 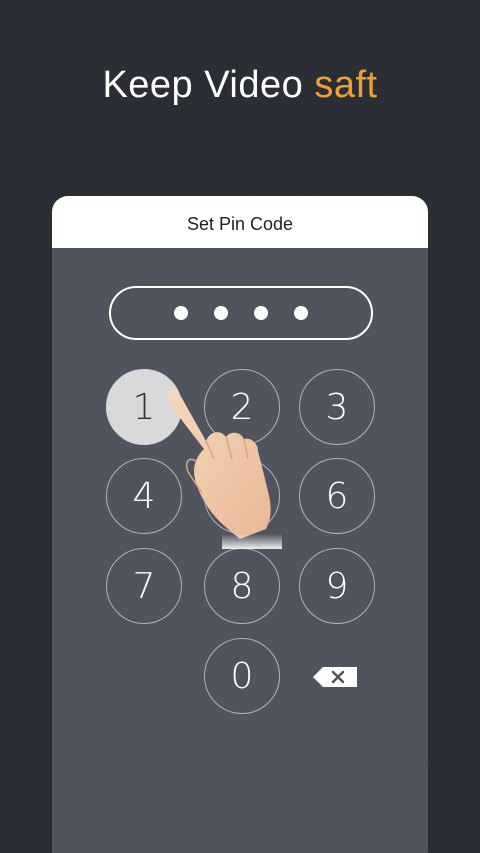 What do you see at coordinates (242, 586) in the screenshot?
I see `key-8: 8` at bounding box center [242, 586].